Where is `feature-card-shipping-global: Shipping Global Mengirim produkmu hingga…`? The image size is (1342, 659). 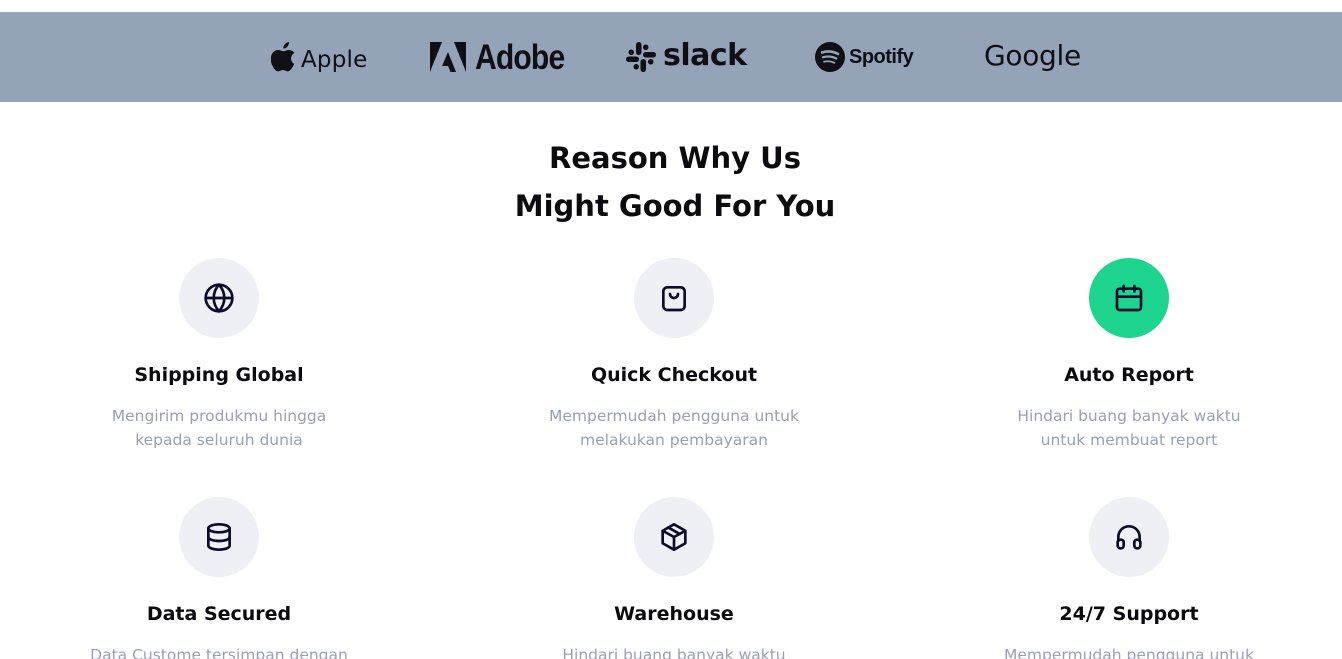 feature-card-shipping-global: Shipping Global Mengirim produkmu hingga… is located at coordinates (219, 355).